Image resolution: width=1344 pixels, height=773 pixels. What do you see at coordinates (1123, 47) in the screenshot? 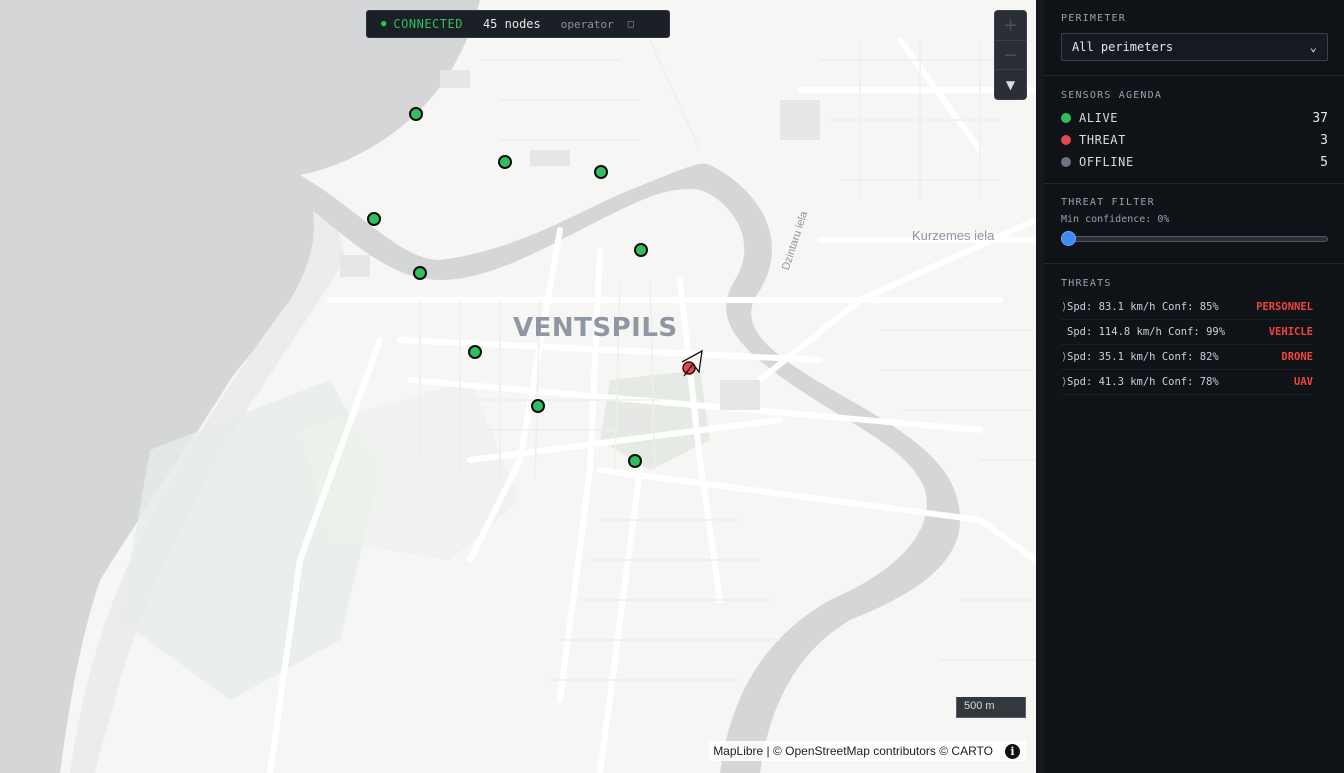
I see `perimeter-selected-value: All perimeters` at bounding box center [1123, 47].